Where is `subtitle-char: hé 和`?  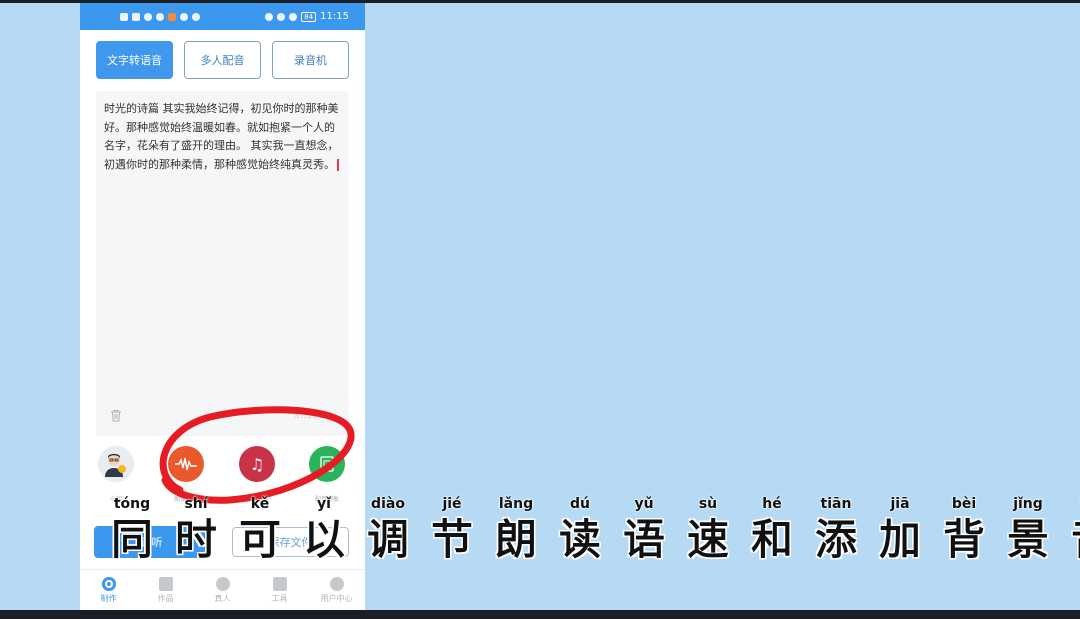
subtitle-char: hé 和 is located at coordinates (772, 531).